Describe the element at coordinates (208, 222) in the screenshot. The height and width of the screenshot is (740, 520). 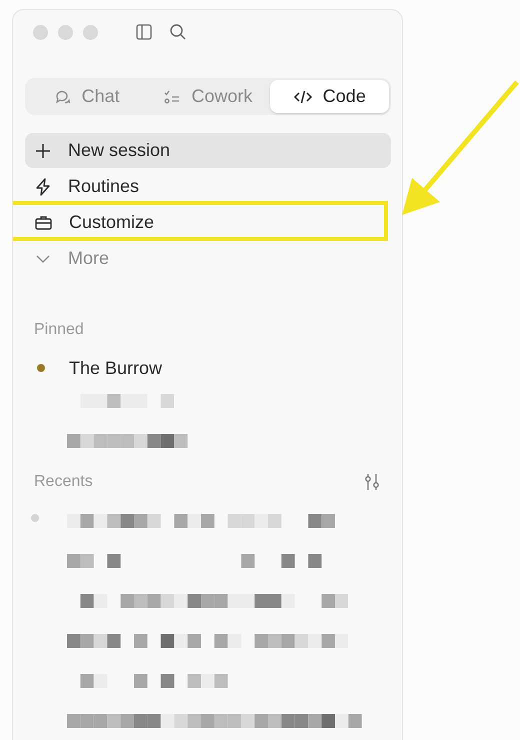
I see `nav-item: Customize` at that location.